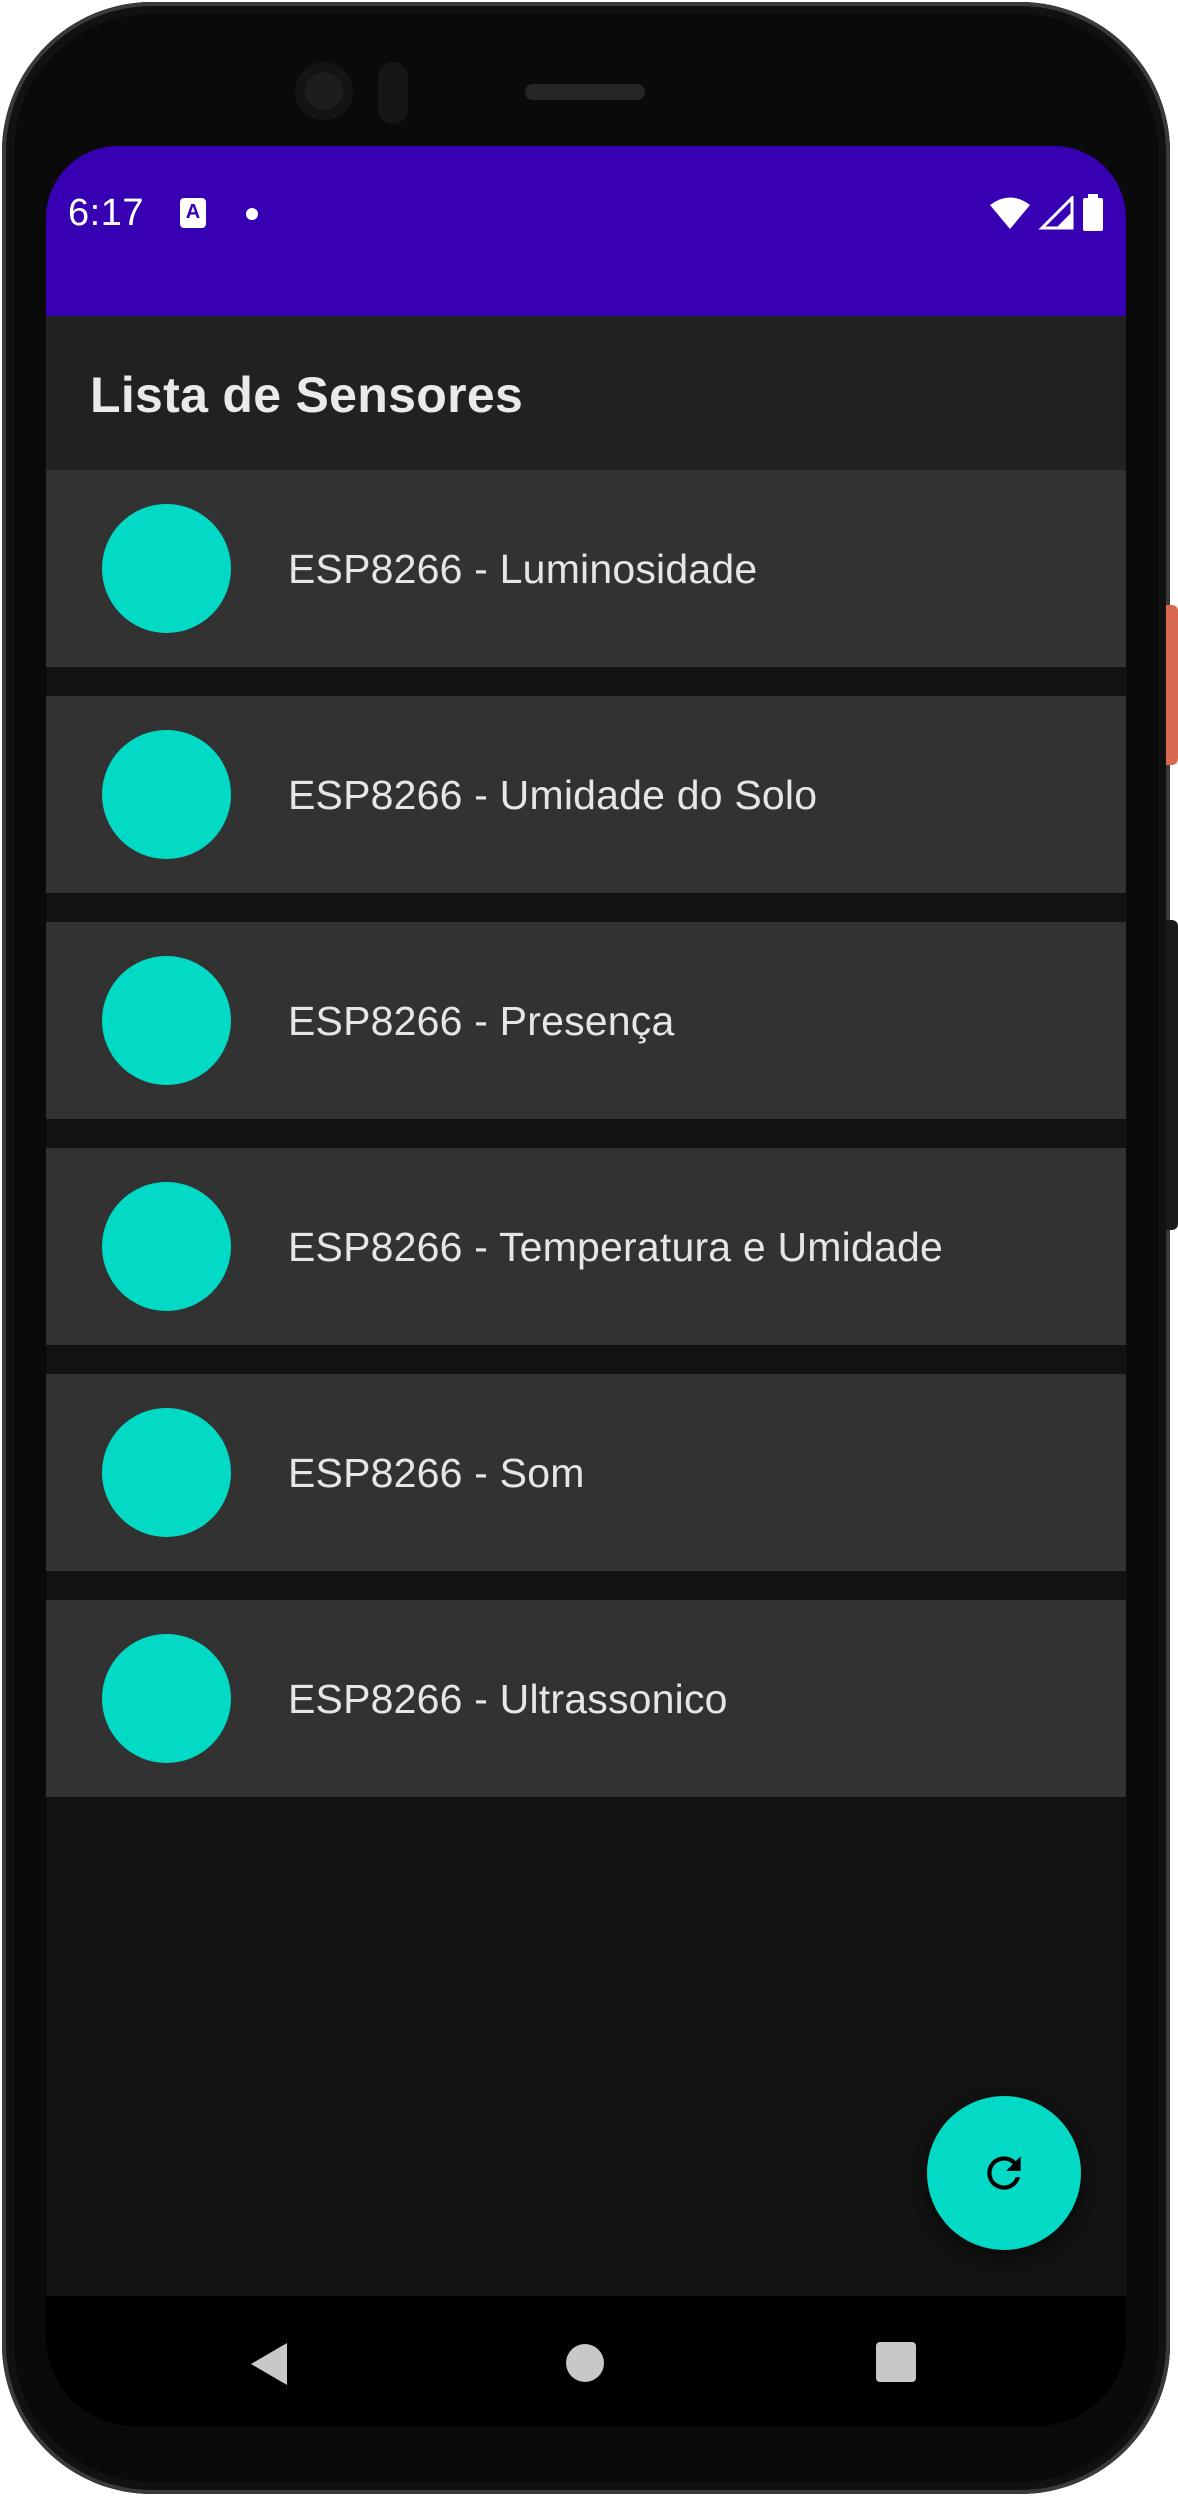 The width and height of the screenshot is (1178, 2498). I want to click on list-item: ESP8266 - Temperatura e Umidade, so click(586, 1246).